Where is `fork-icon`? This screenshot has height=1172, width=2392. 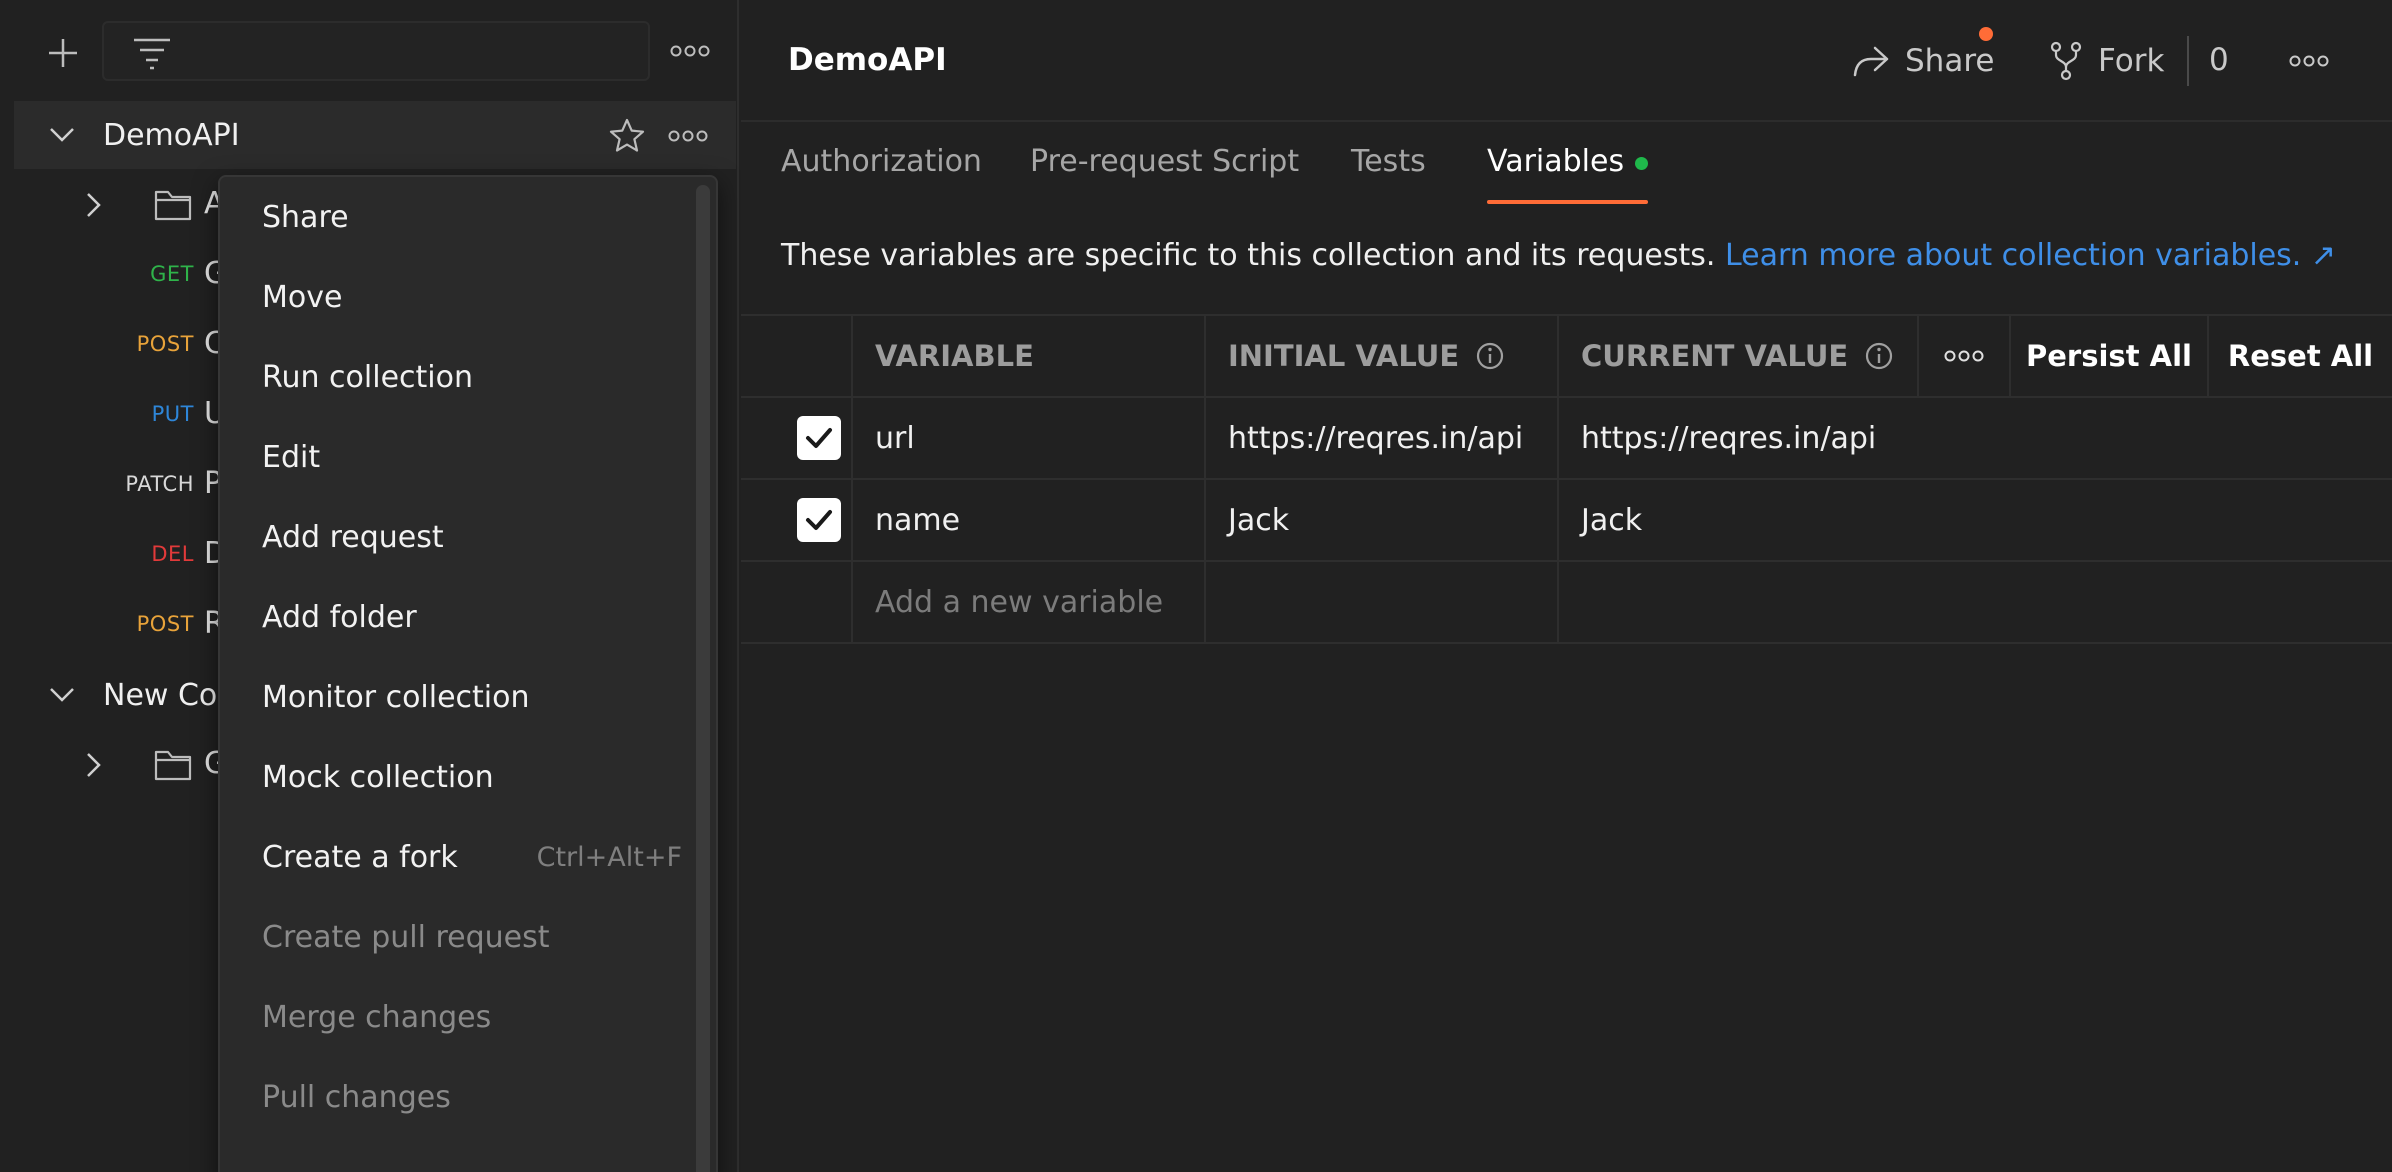 fork-icon is located at coordinates (2066, 61).